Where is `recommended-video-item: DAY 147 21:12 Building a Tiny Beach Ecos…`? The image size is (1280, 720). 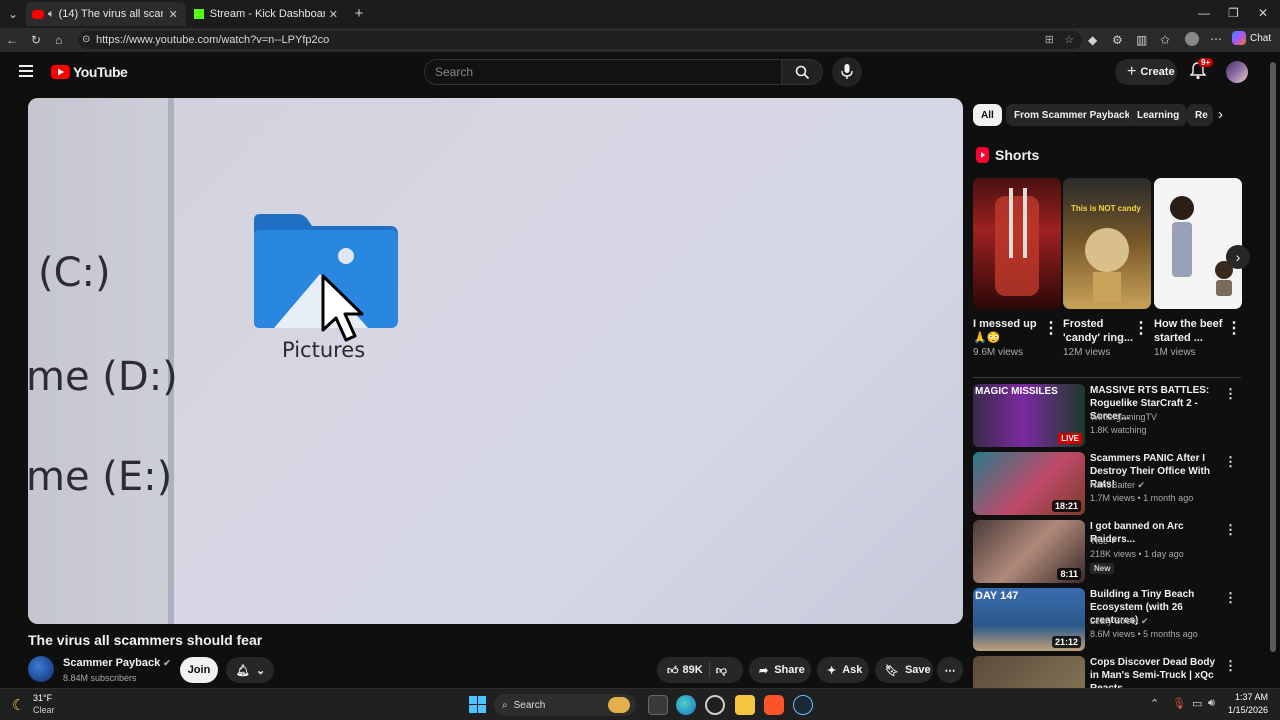
recommended-video-item: DAY 147 21:12 Building a Tiny Beach Ecos… is located at coordinates (1118, 620).